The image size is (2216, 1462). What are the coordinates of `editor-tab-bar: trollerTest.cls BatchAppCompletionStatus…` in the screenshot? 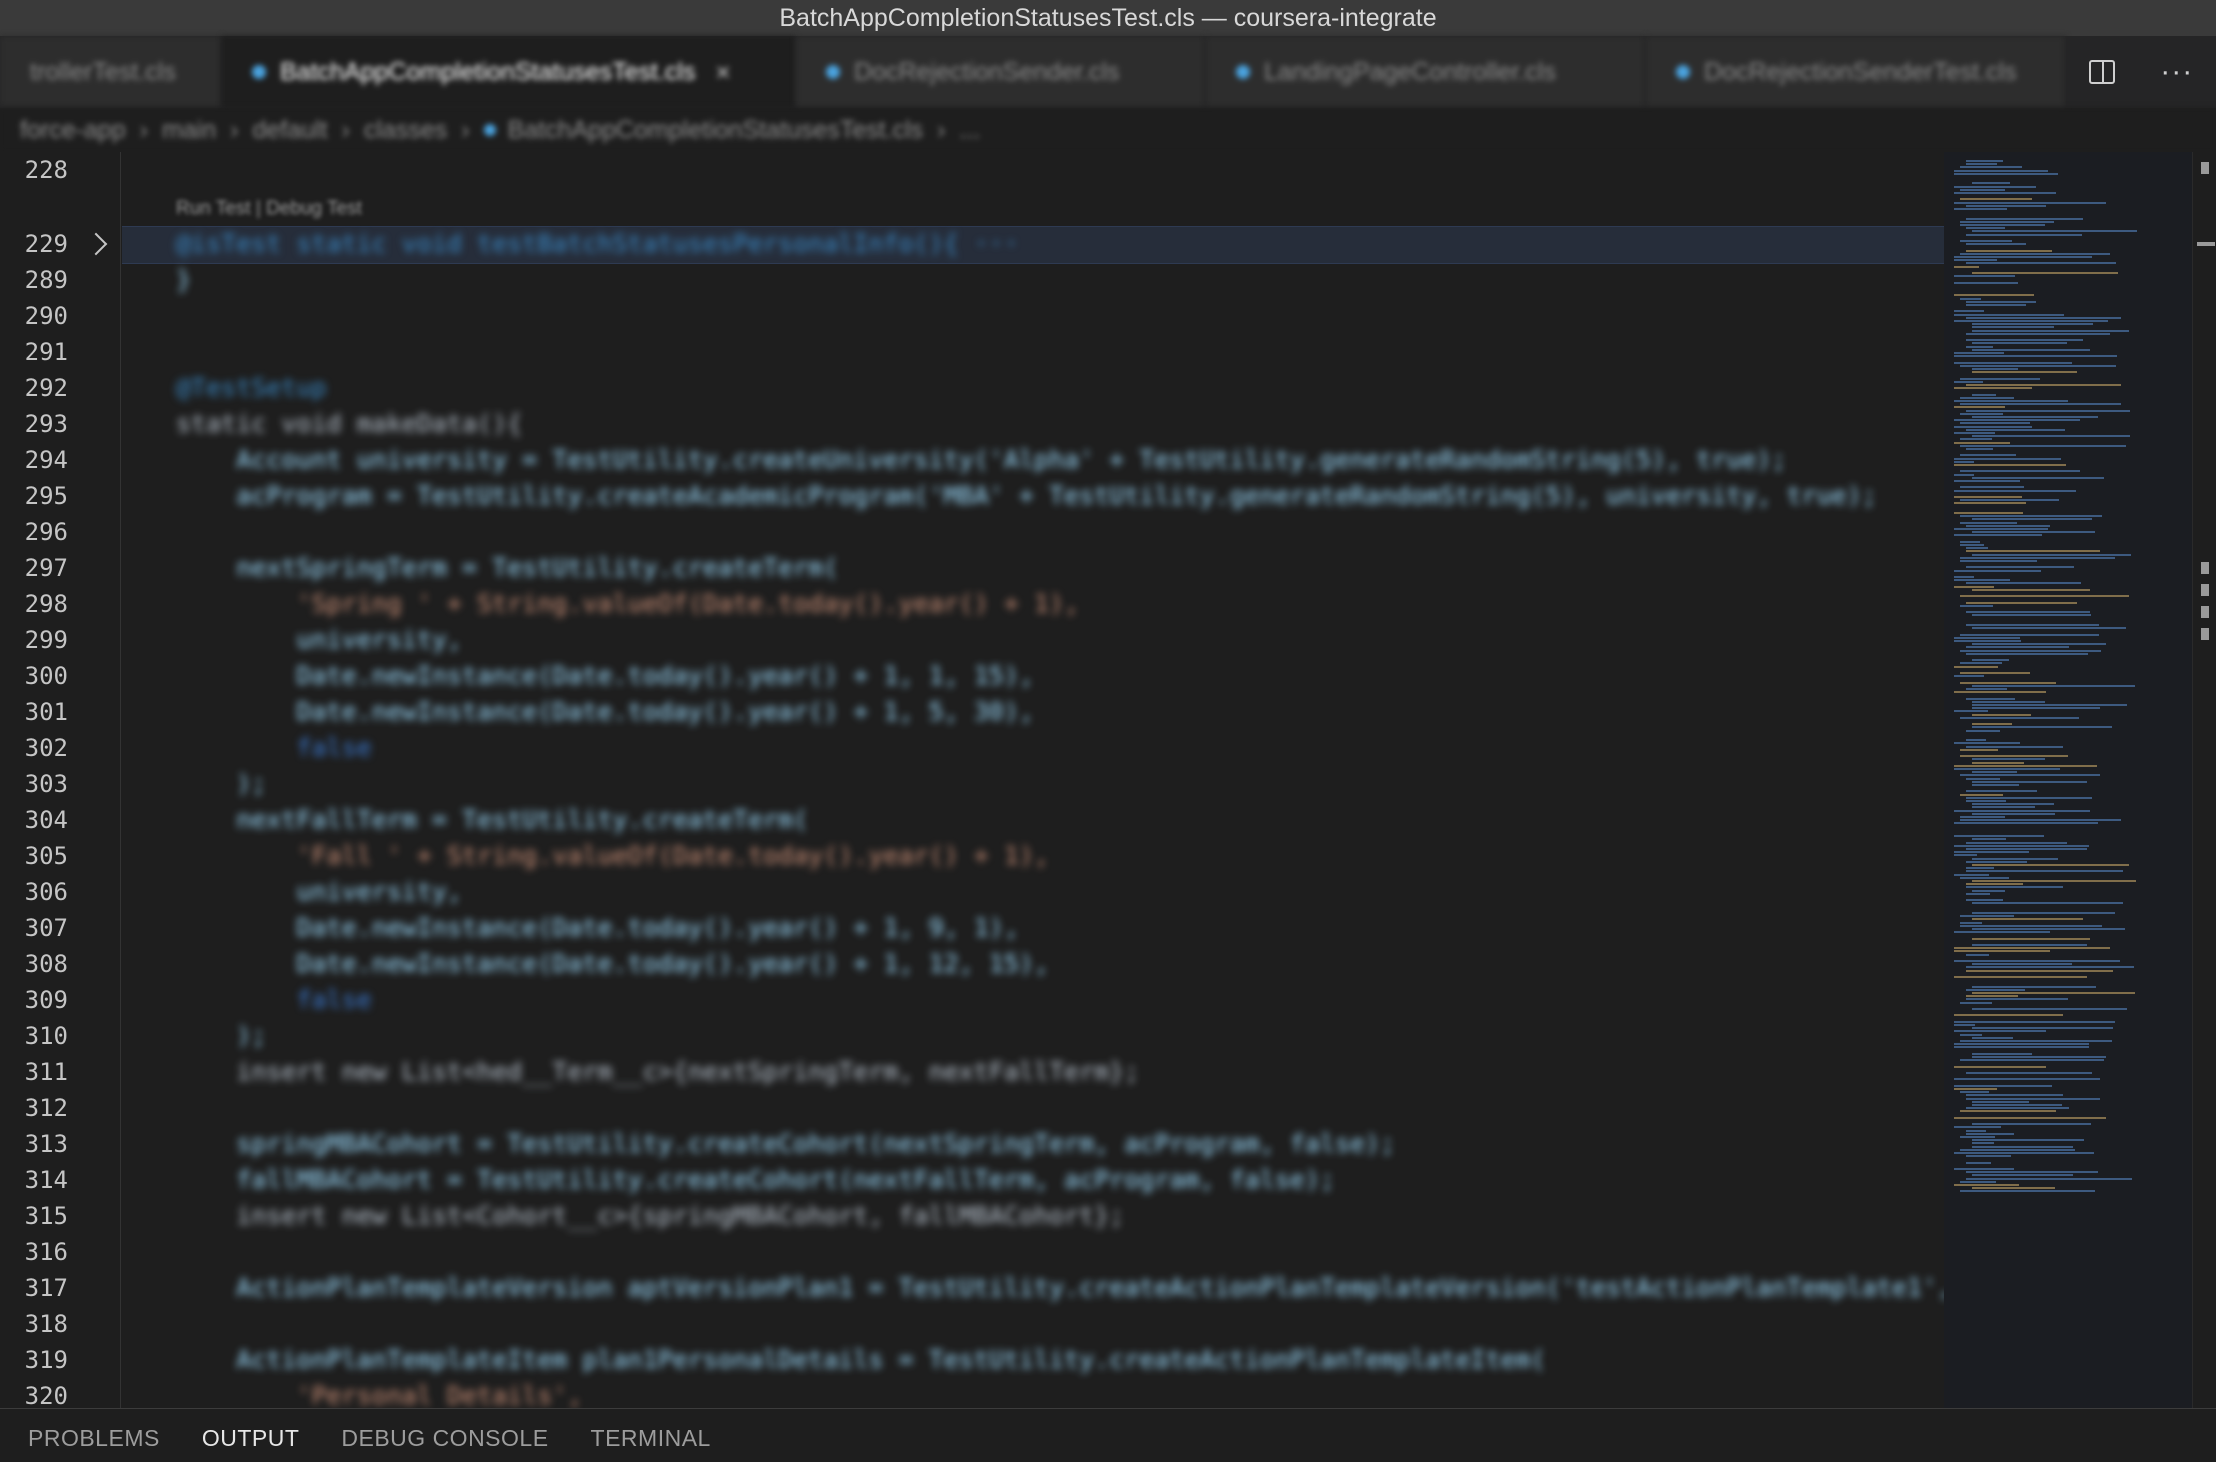 It's located at (1108, 72).